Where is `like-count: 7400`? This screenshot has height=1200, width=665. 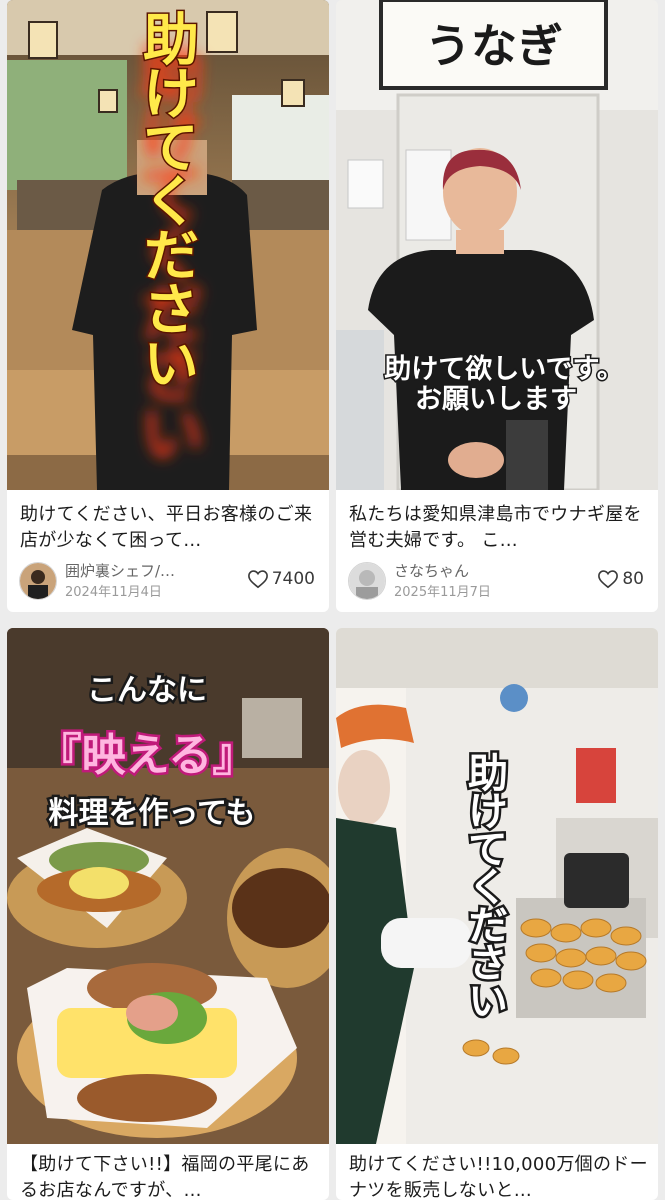 like-count: 7400 is located at coordinates (293, 579).